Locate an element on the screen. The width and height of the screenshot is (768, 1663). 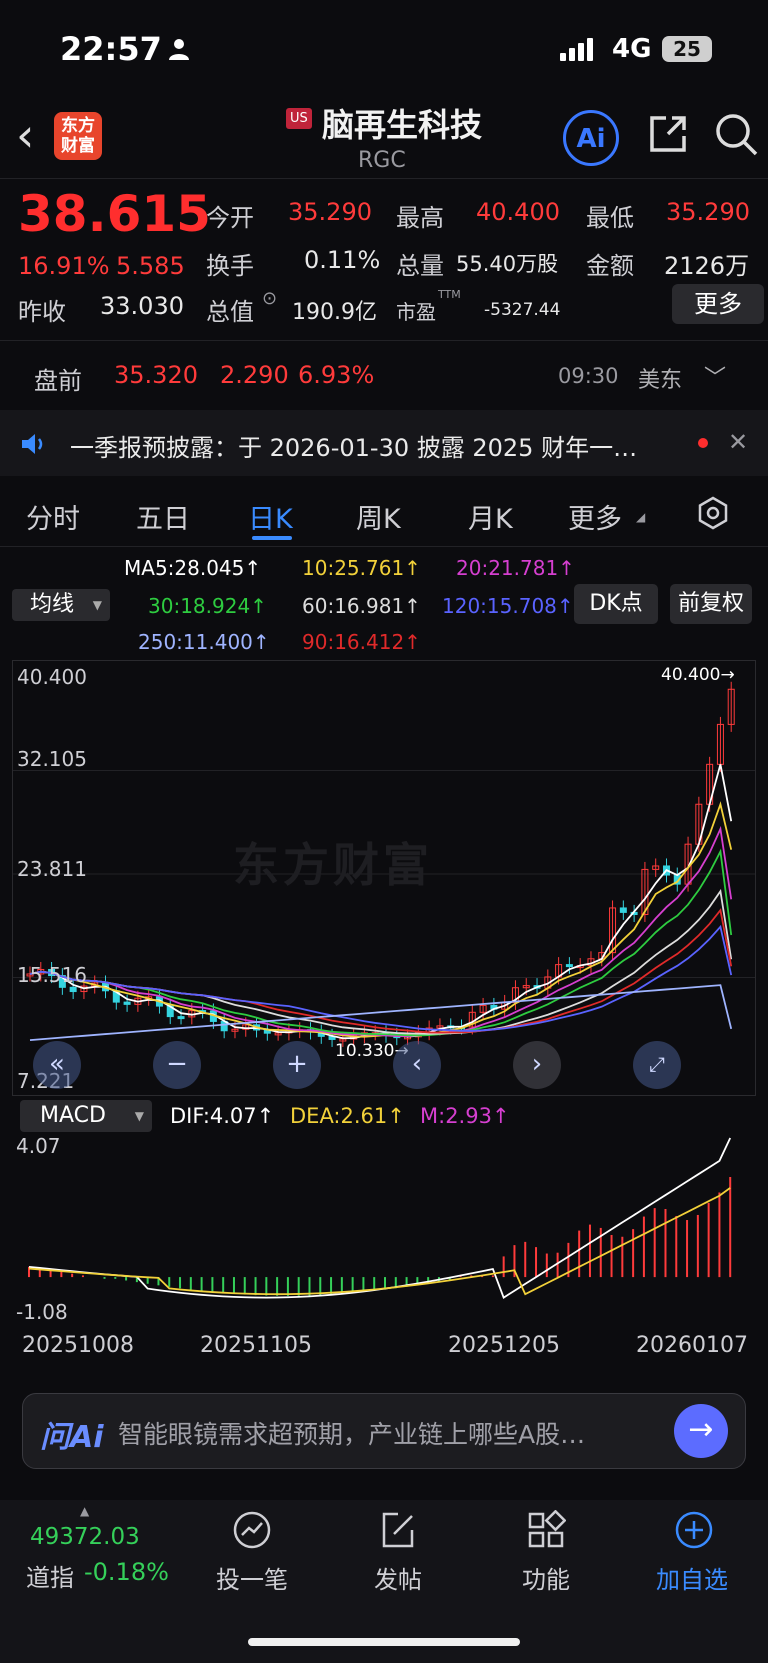
nav-functions: 功能 is located at coordinates (546, 1577).